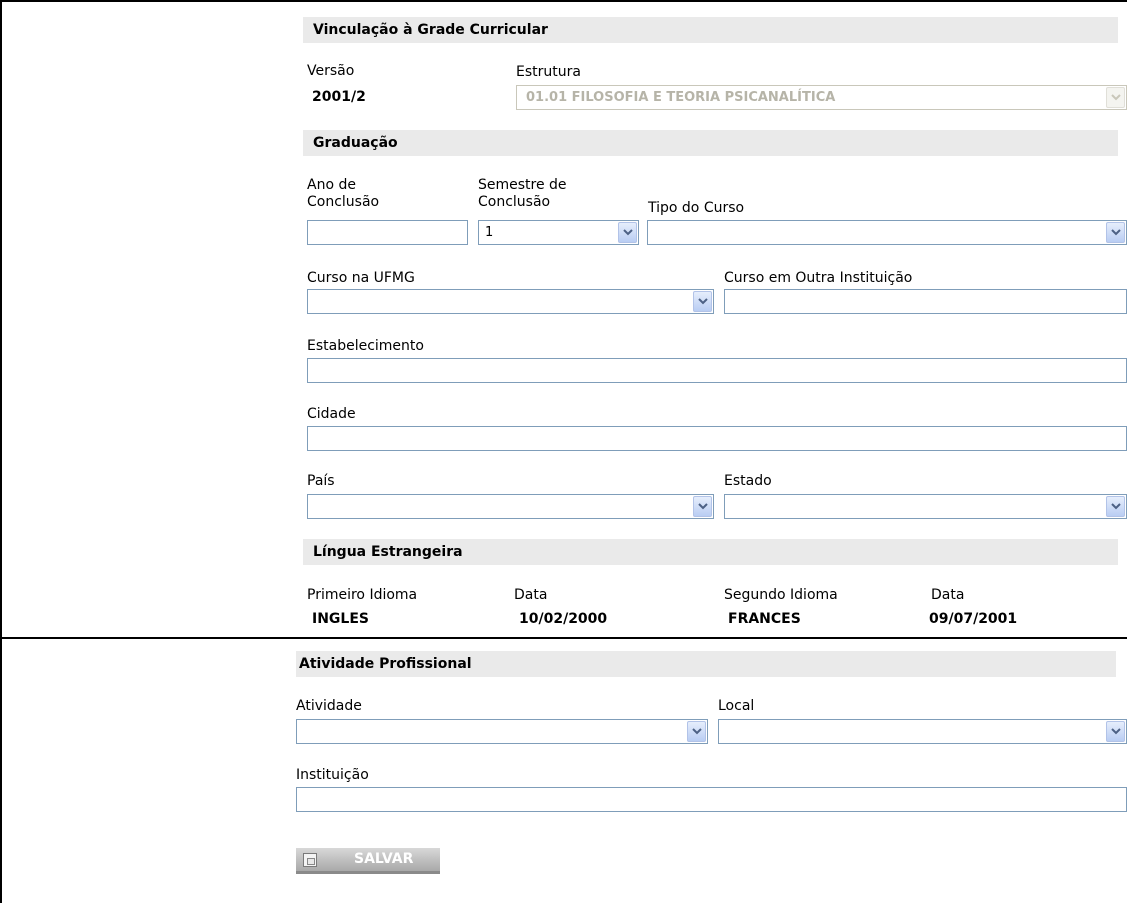 The width and height of the screenshot is (1127, 903). What do you see at coordinates (973, 619) in the screenshot?
I see `data2-value: 09/07/2001` at bounding box center [973, 619].